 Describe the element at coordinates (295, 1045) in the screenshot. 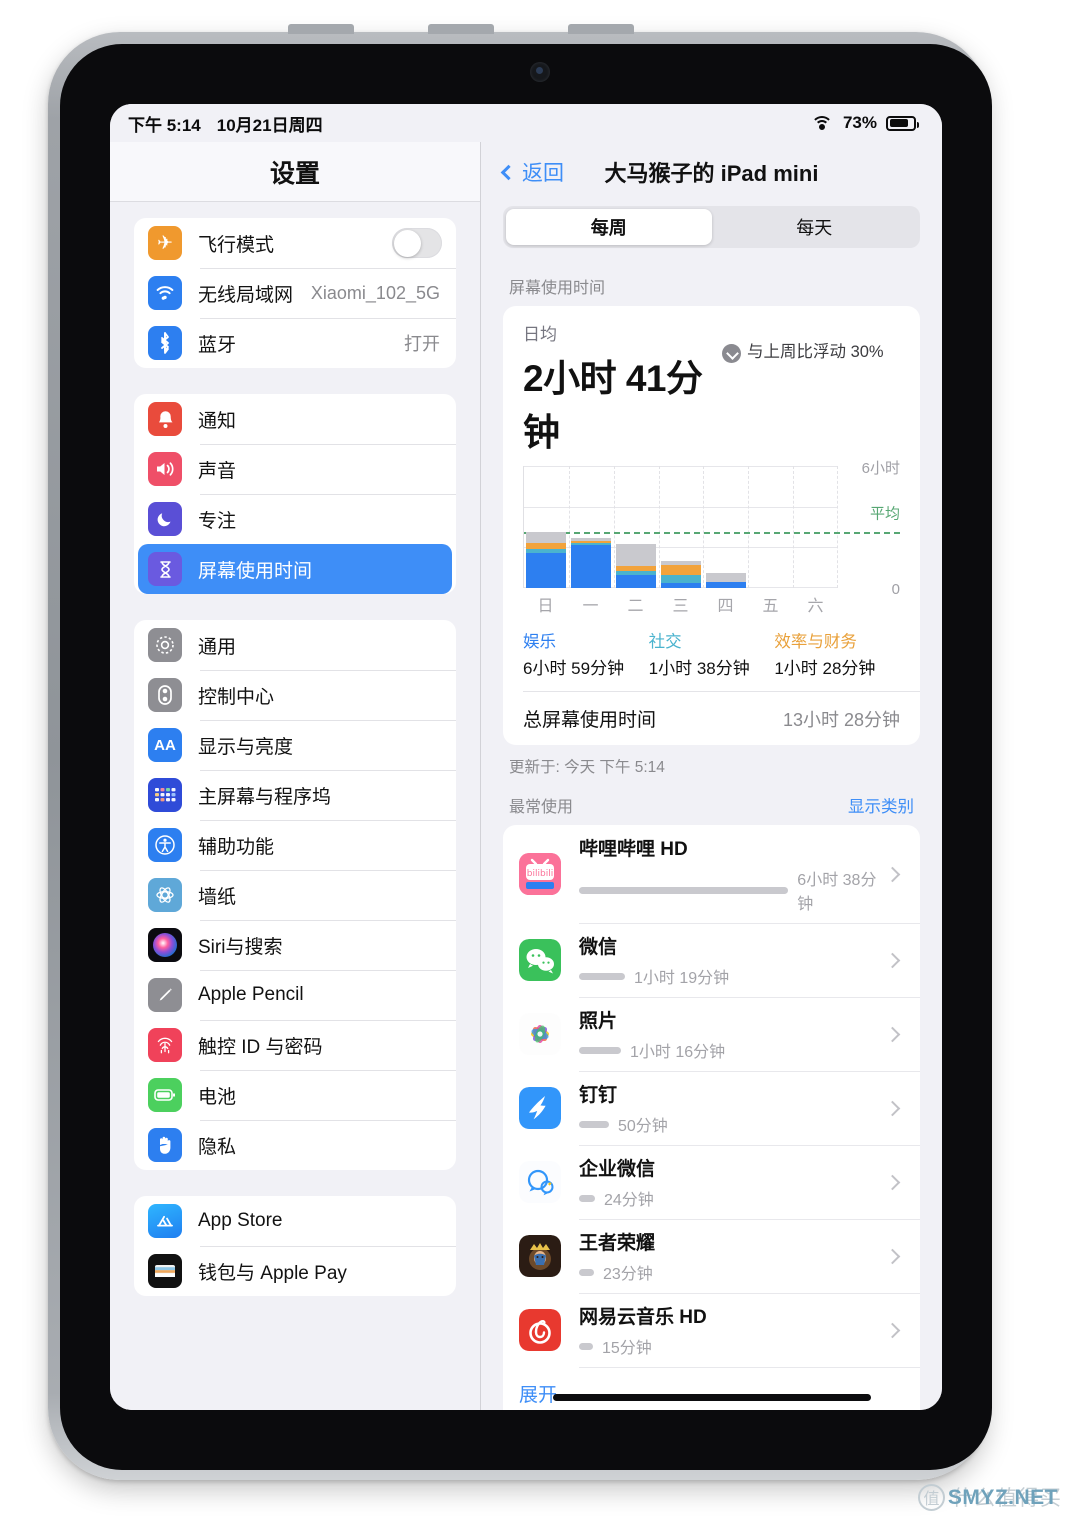

I see `sidebar-item-touch-id-passcode: 触控 ID 与密码` at that location.